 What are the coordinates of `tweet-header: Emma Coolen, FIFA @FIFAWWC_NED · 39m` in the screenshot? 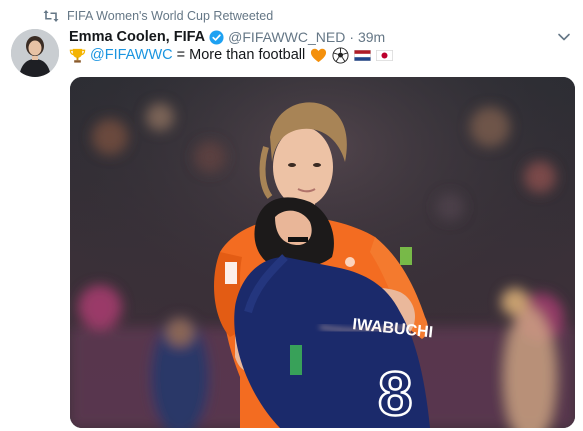 It's located at (227, 37).